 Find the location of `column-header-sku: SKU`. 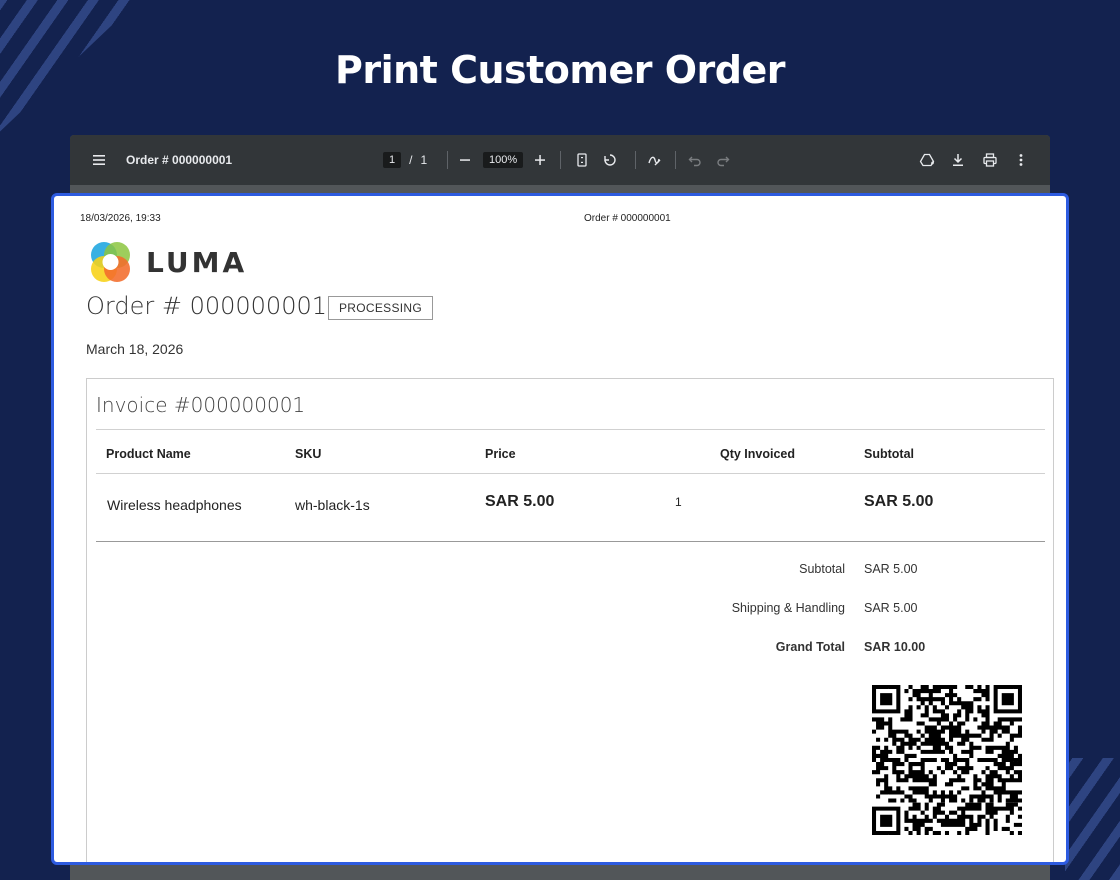

column-header-sku: SKU is located at coordinates (308, 454).